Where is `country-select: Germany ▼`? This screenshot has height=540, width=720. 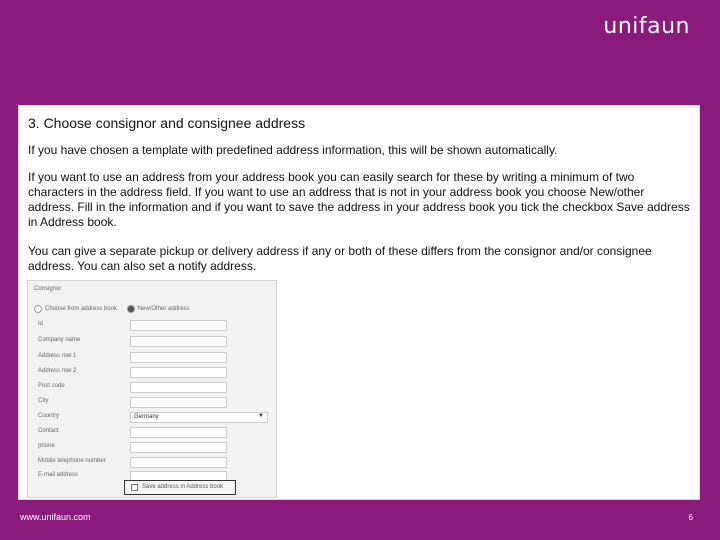
country-select: Germany ▼ is located at coordinates (199, 417).